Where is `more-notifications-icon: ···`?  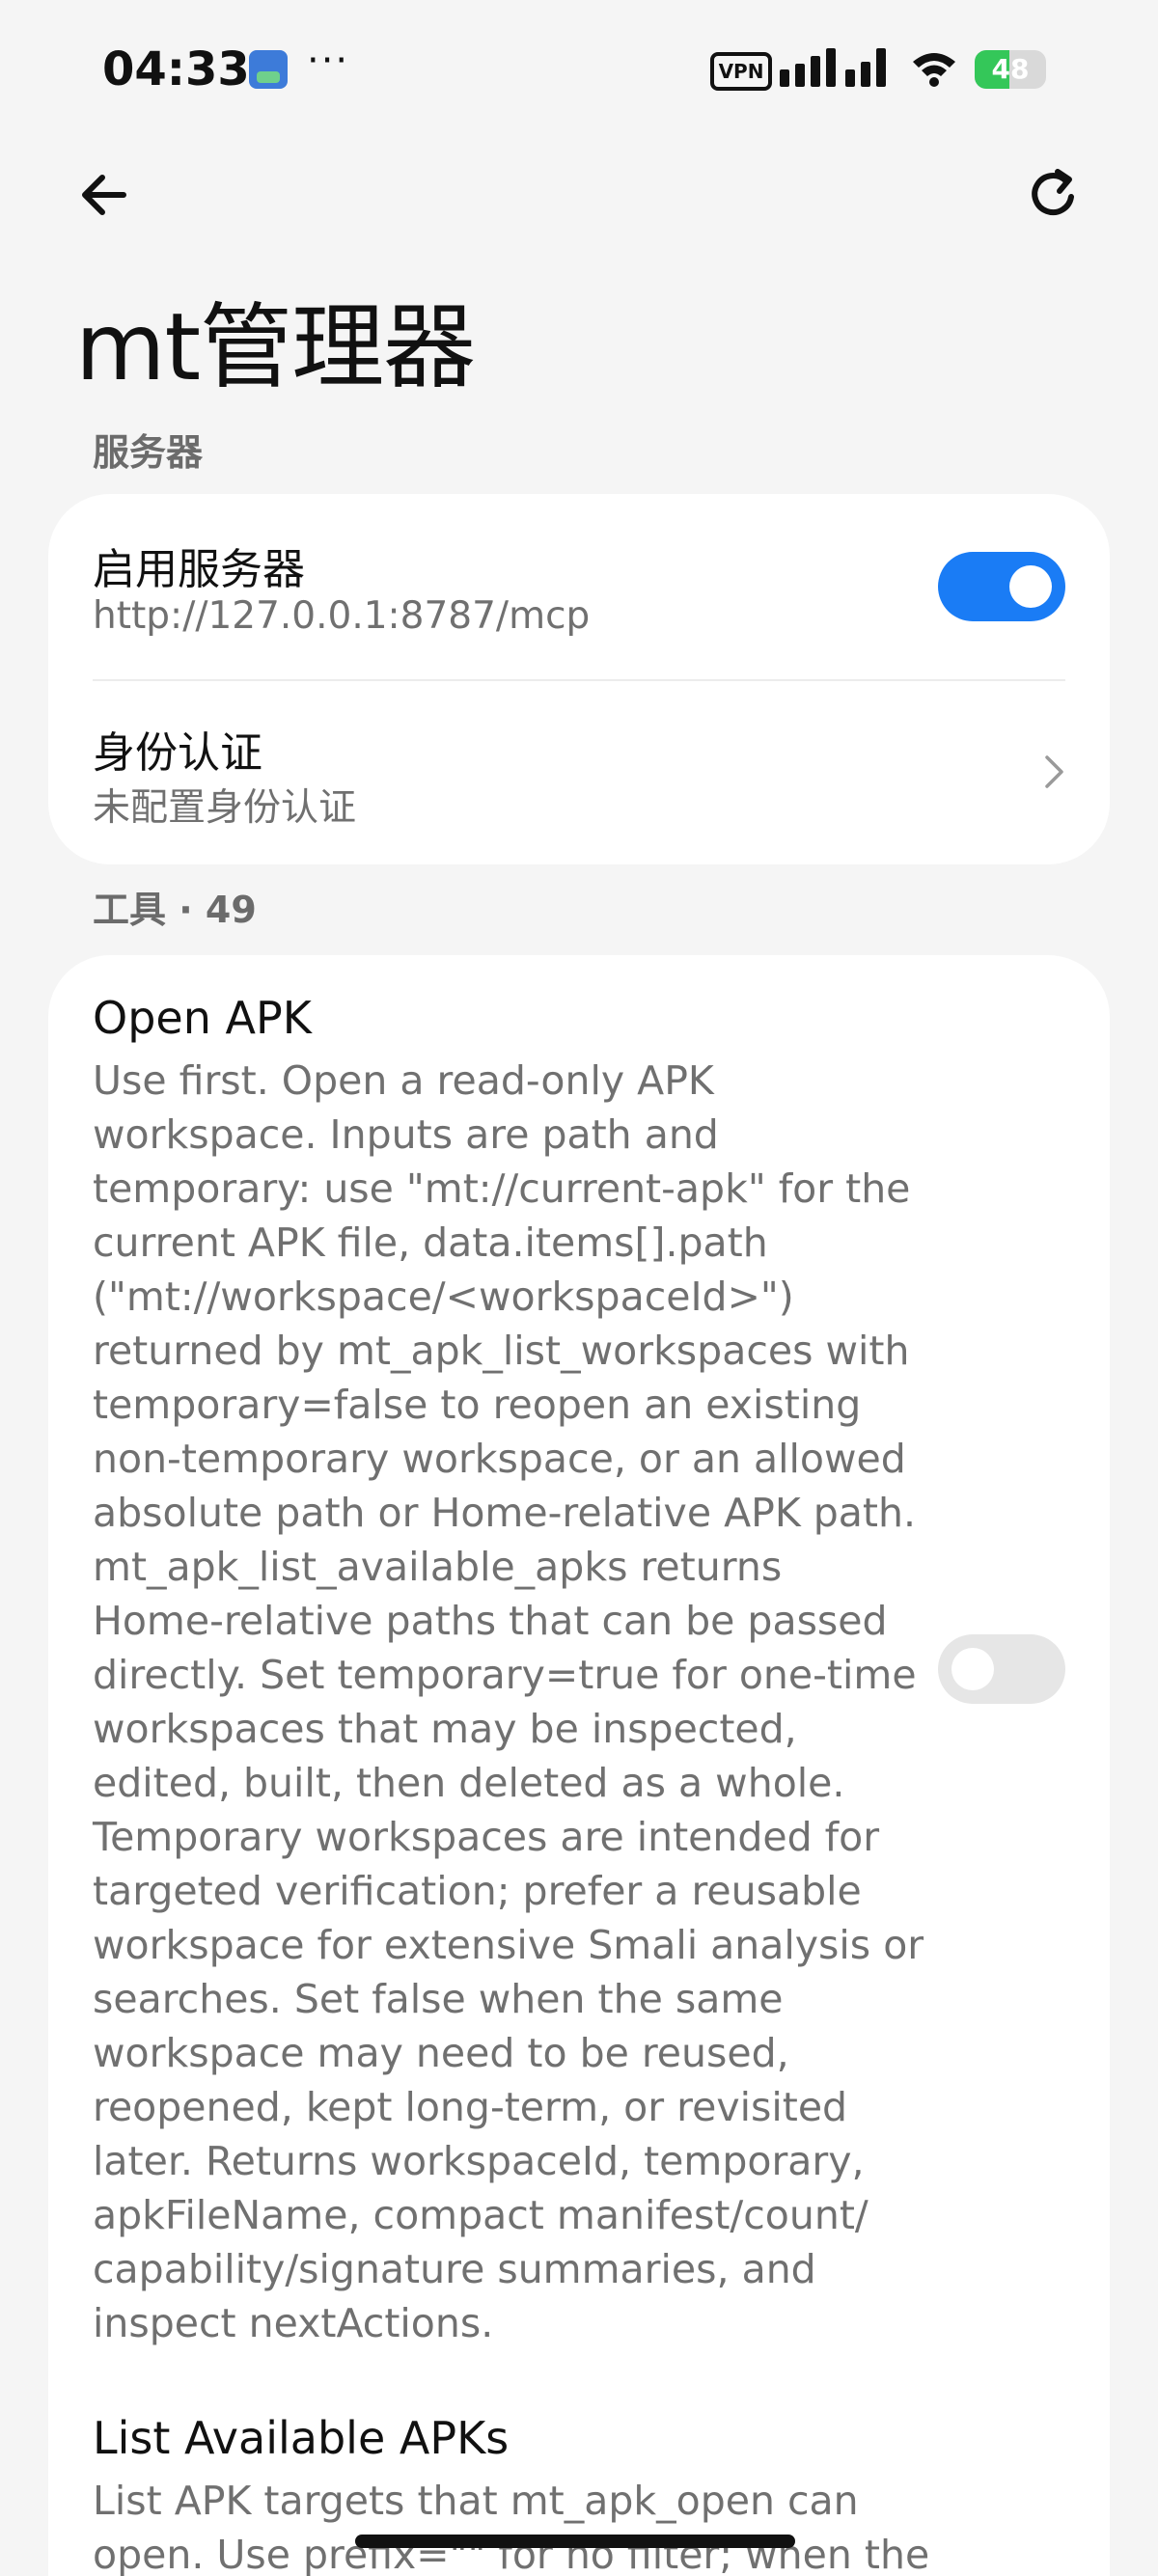
more-notifications-icon: ··· is located at coordinates (328, 61).